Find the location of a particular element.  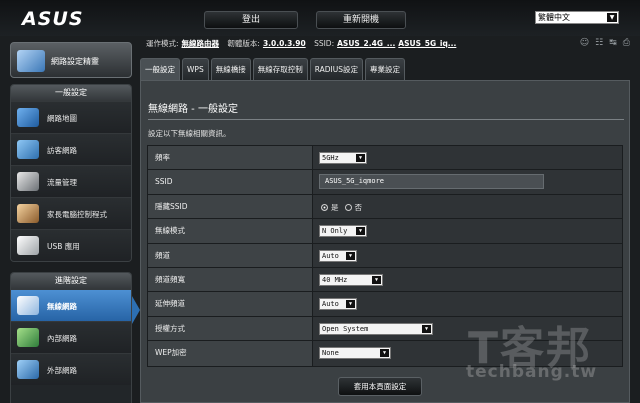

operation-mode-link: 無線路由器 is located at coordinates (201, 43).